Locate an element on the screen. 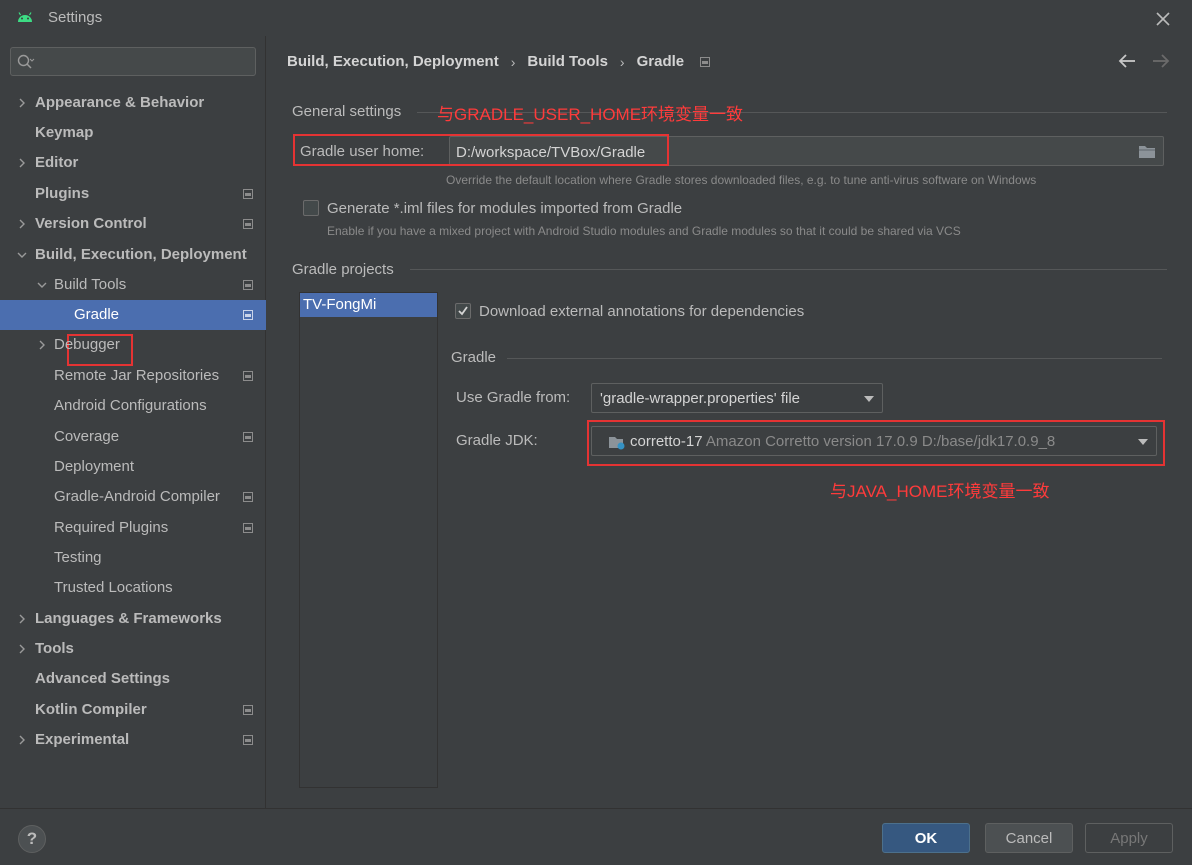  sidebar-item-keymap: Keymap is located at coordinates (133, 133).